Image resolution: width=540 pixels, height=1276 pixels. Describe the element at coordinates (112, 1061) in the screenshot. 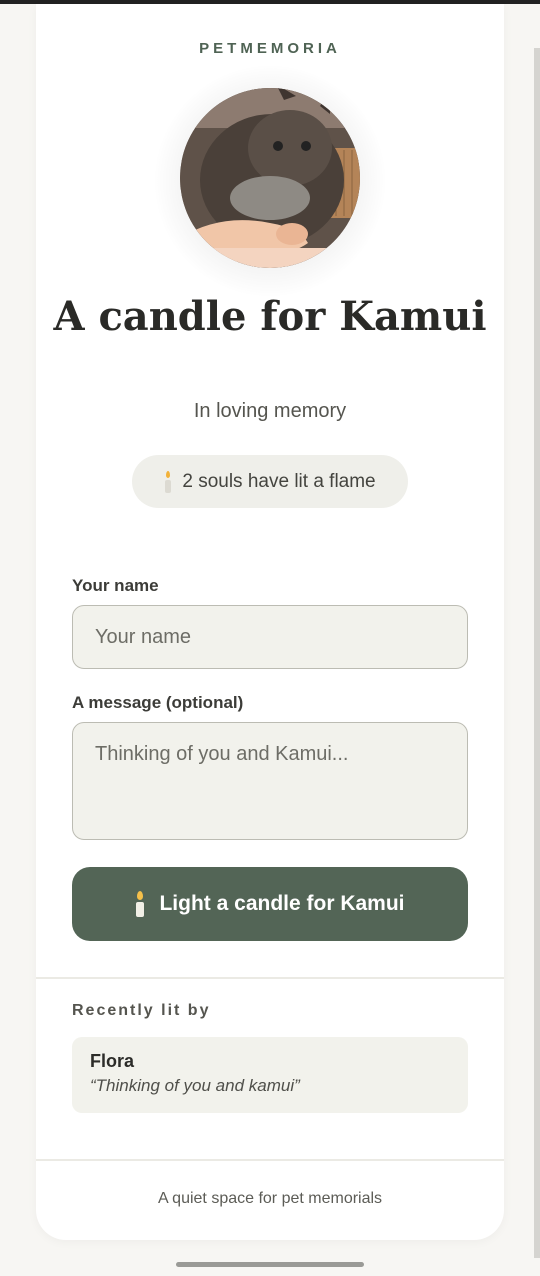

I see `entry-name: Flora` at that location.